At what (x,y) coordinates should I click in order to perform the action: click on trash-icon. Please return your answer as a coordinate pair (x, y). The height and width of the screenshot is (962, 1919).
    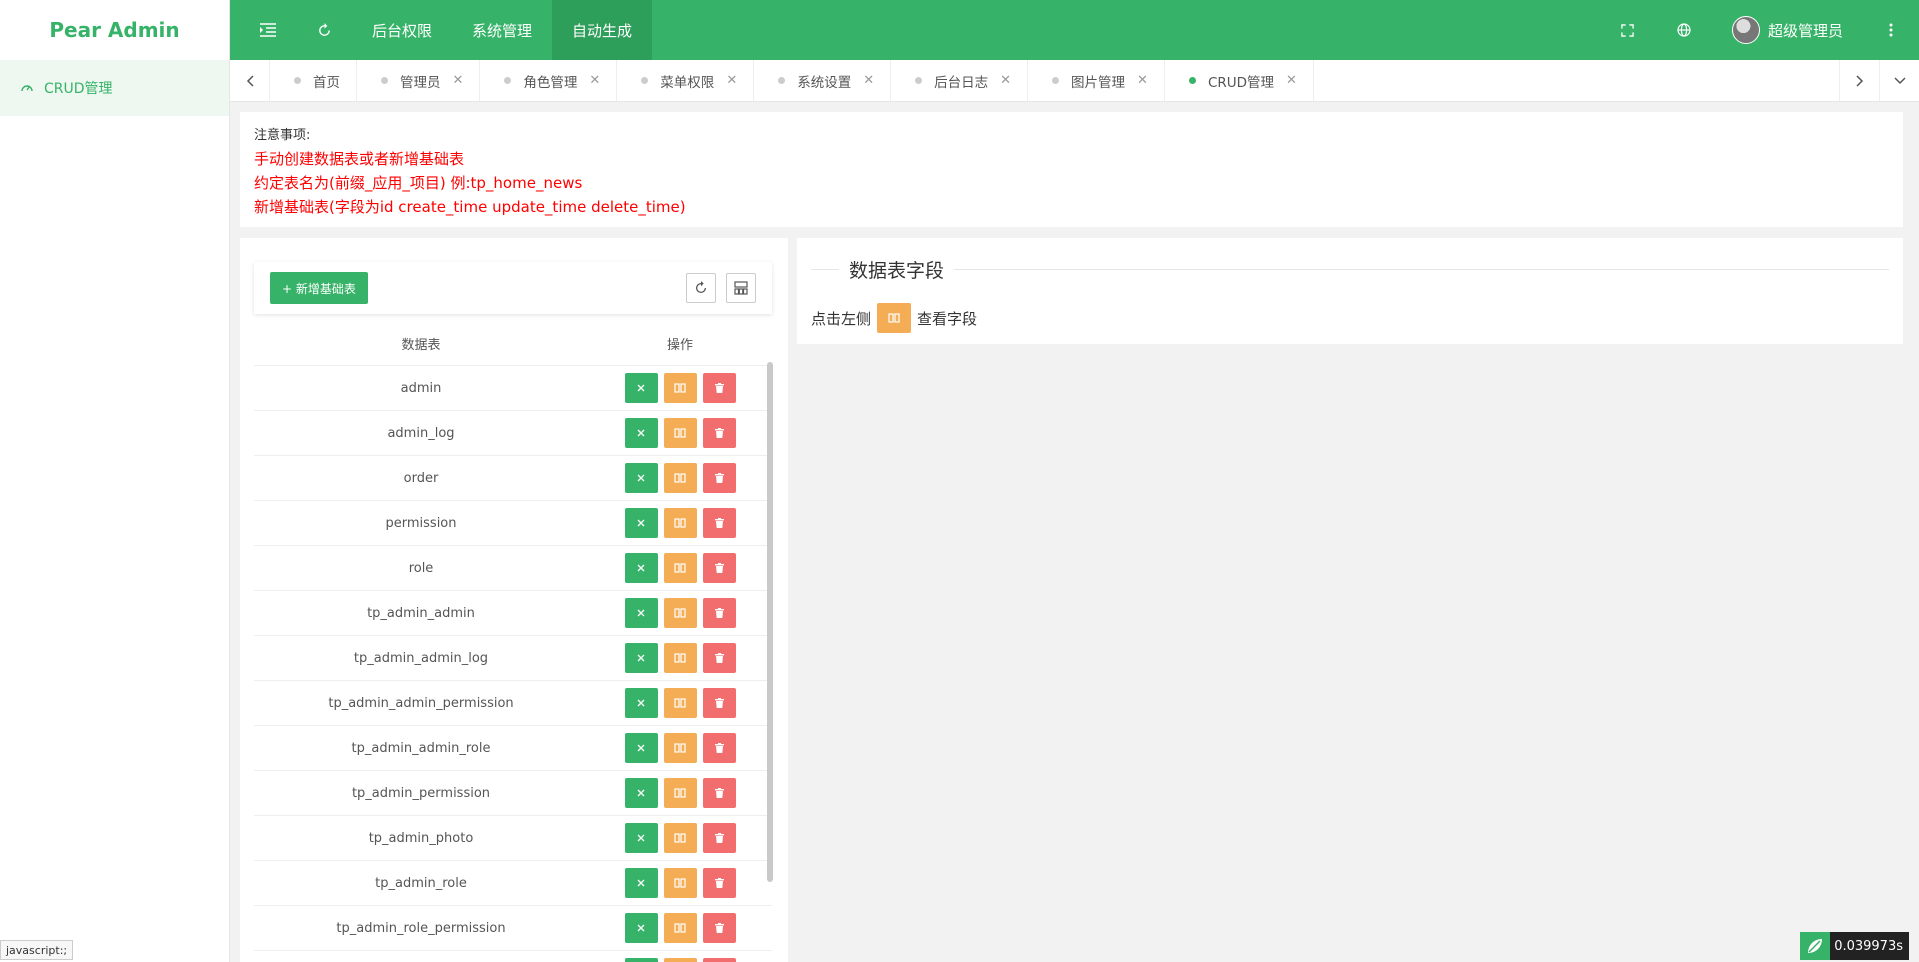
    Looking at the image, I should click on (719, 883).